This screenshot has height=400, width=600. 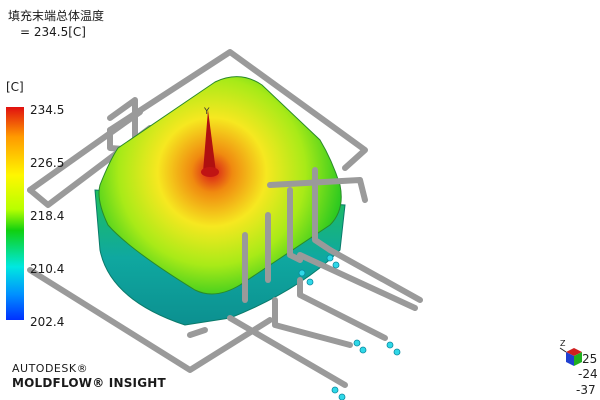 I want to click on triad-value-2: -24, so click(x=588, y=374).